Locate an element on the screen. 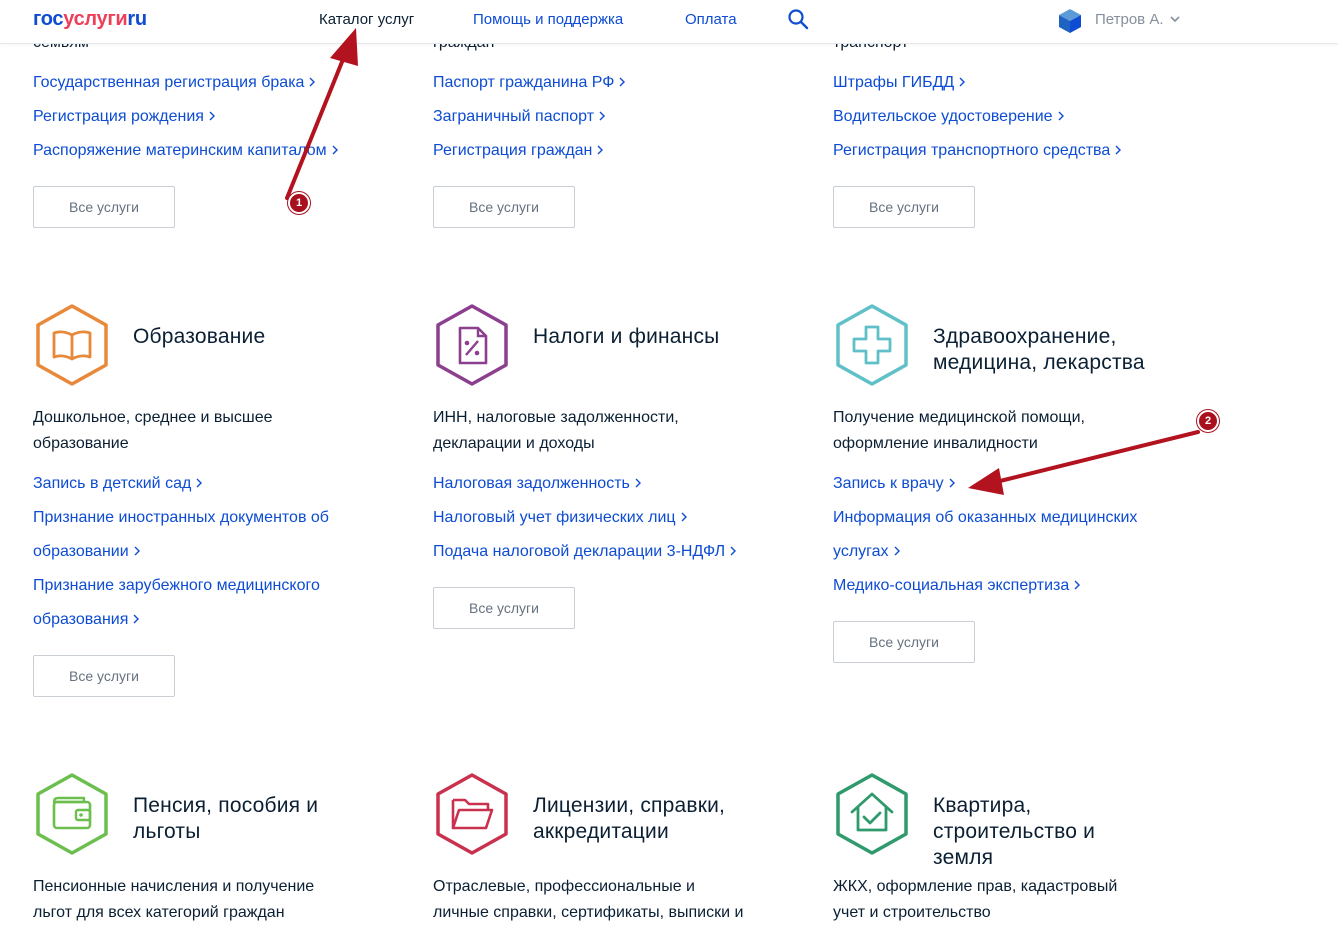 The width and height of the screenshot is (1338, 935). link-kindergarten: Запись в детский сад is located at coordinates (118, 484).